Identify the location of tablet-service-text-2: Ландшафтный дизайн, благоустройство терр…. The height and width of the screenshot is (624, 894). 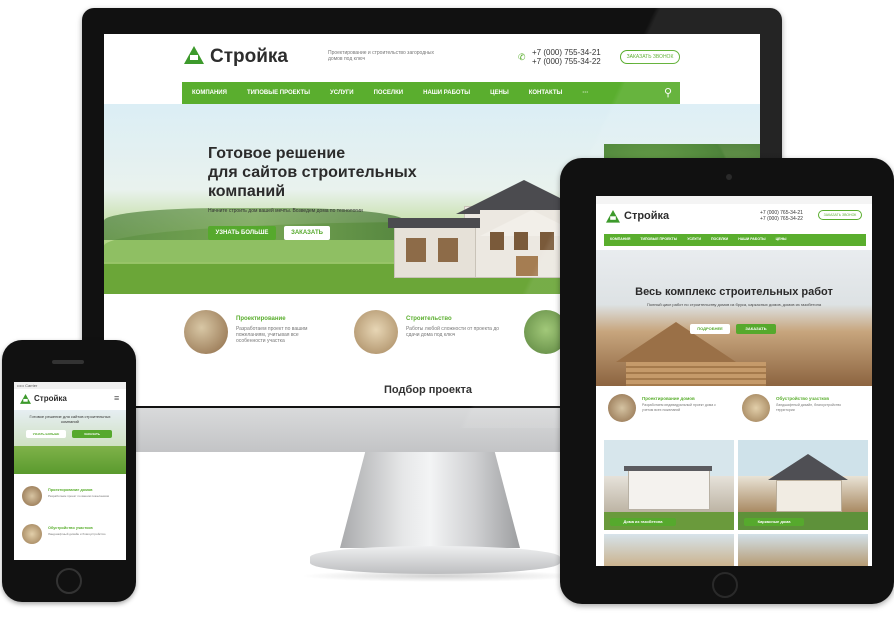
(809, 407).